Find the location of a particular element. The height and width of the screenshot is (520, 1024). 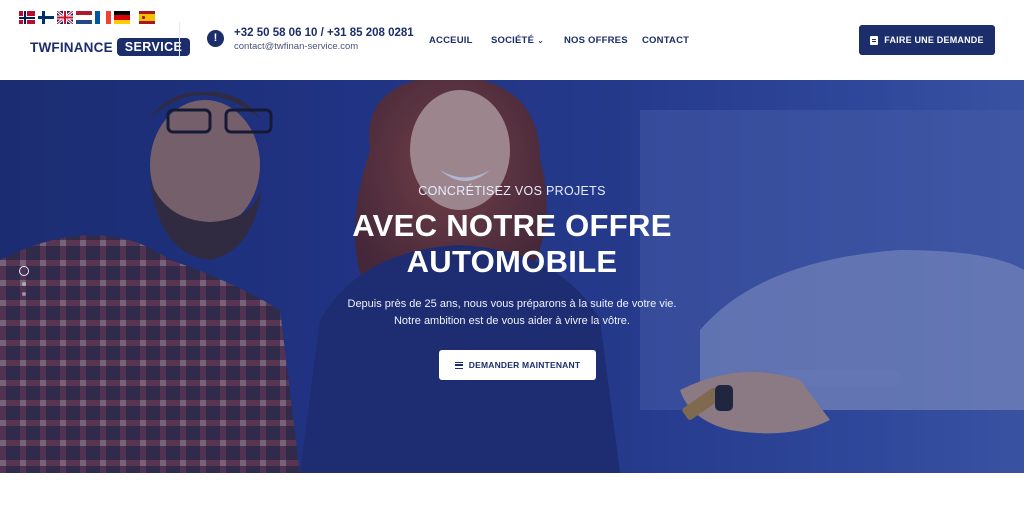

page-content-start is located at coordinates (512, 496).